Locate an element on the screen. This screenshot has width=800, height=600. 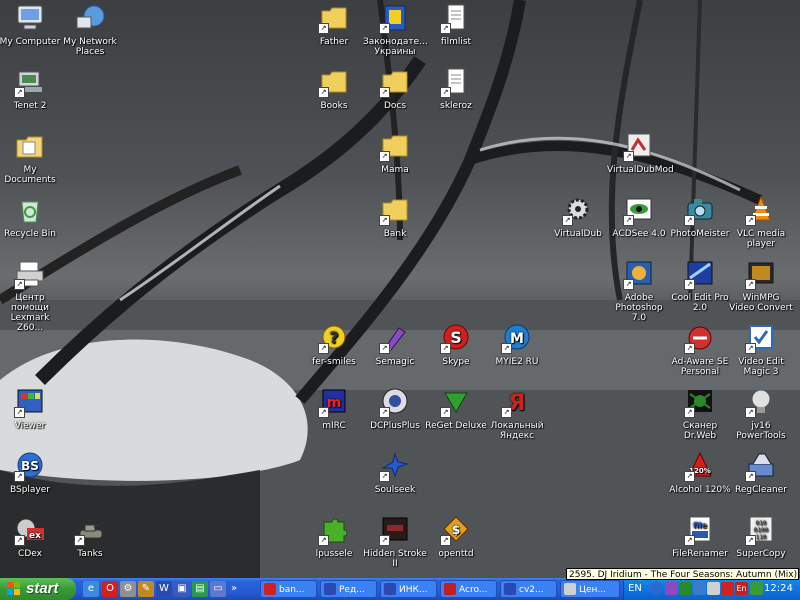
quicklaunch-opera-icon: O is located at coordinates (110, 589).